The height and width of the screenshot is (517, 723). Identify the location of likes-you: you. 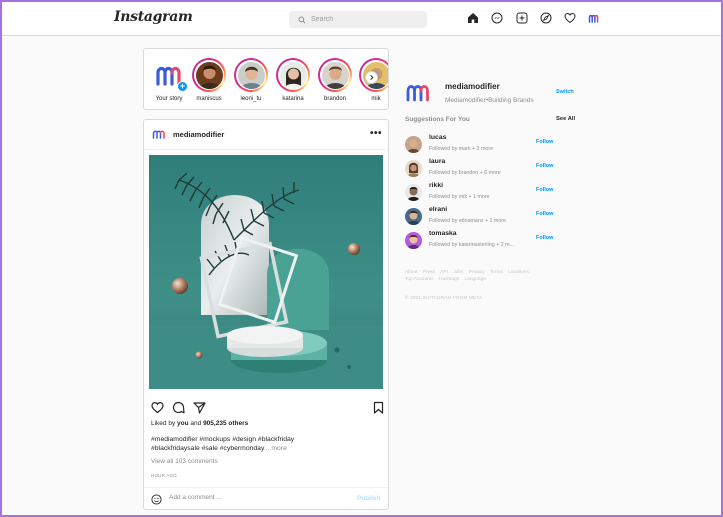
(183, 423).